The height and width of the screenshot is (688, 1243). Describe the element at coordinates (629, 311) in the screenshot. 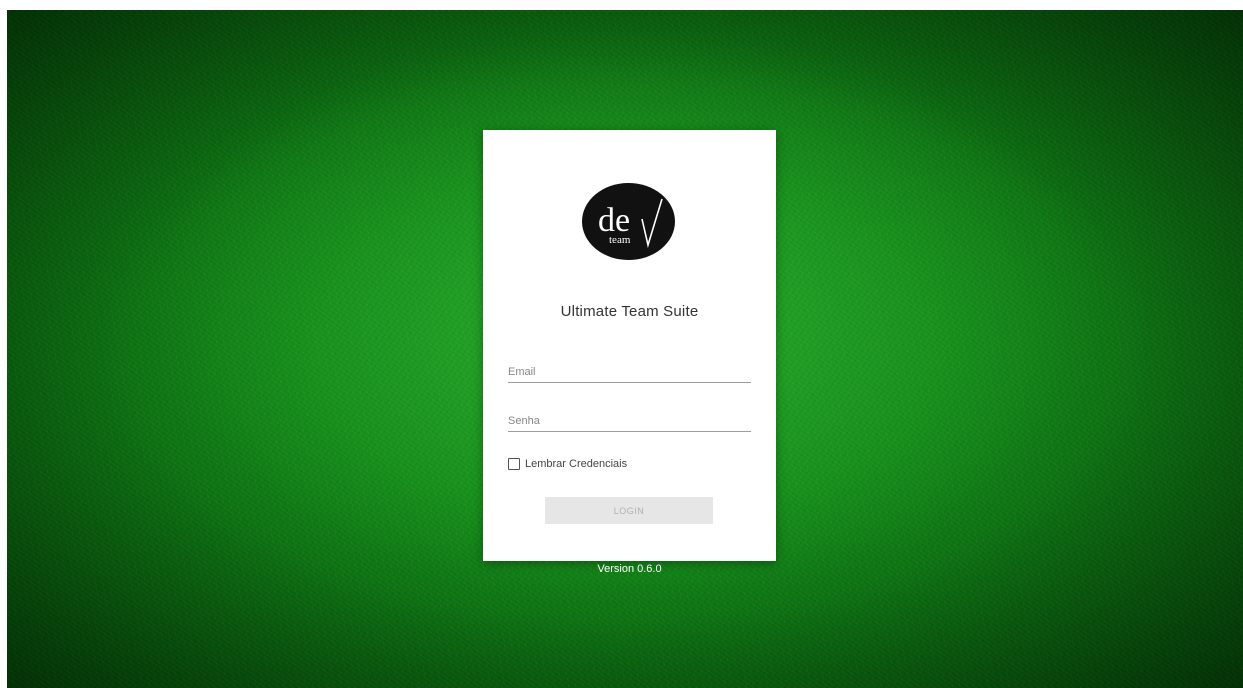

I see `app-title: Ultimate Team Suite` at that location.